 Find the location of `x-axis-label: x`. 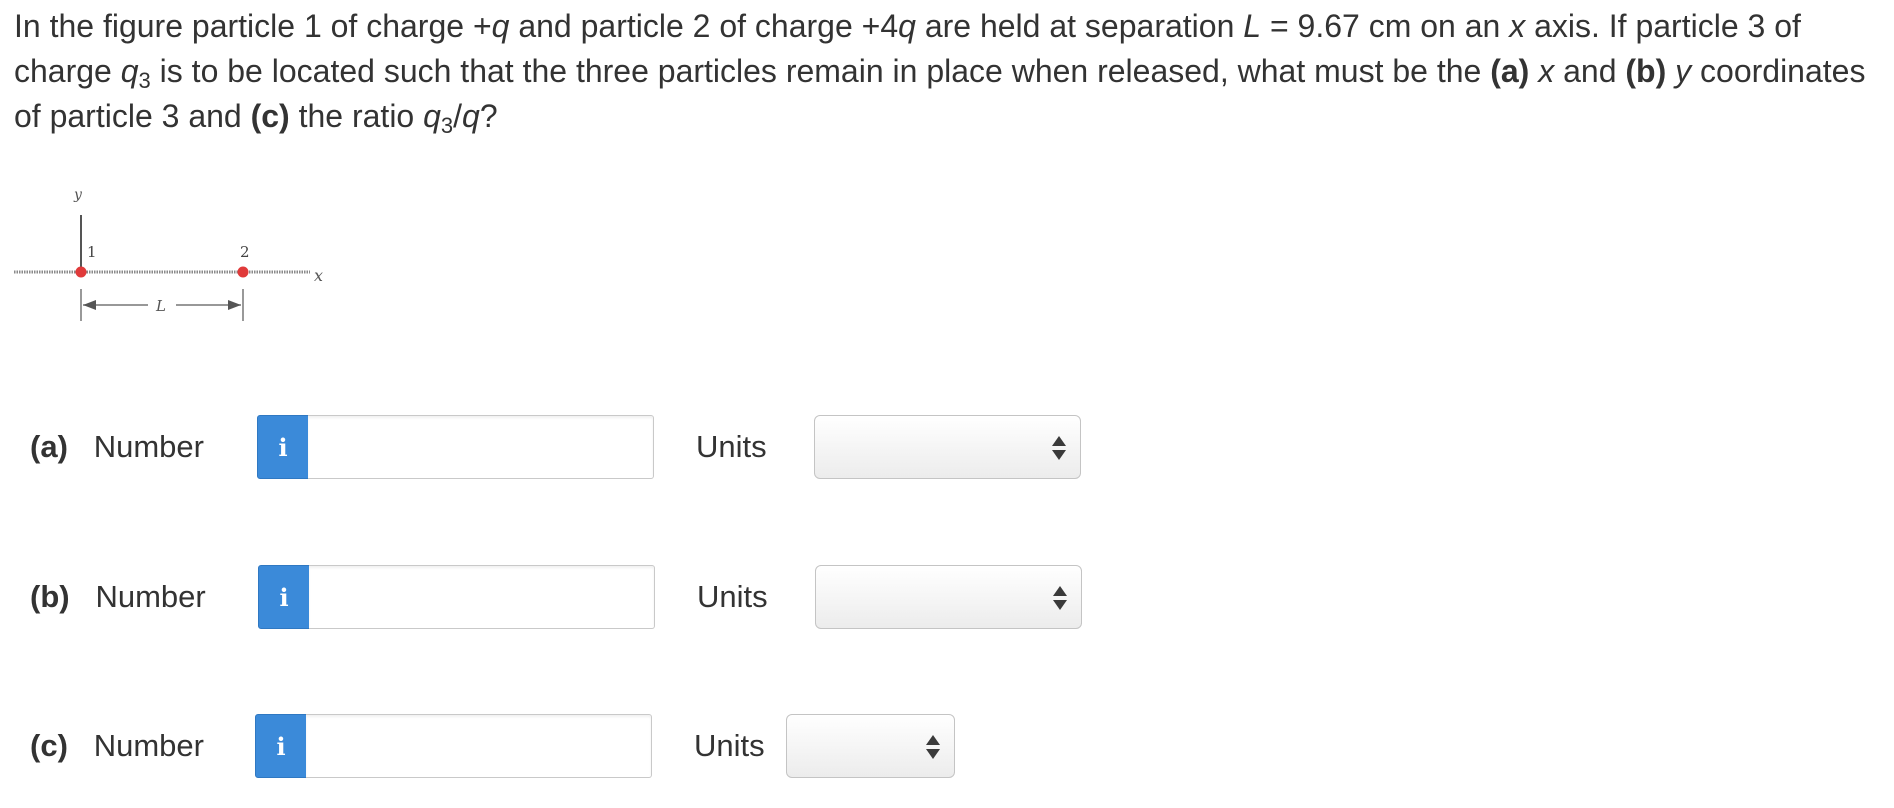

x-axis-label: x is located at coordinates (318, 275).